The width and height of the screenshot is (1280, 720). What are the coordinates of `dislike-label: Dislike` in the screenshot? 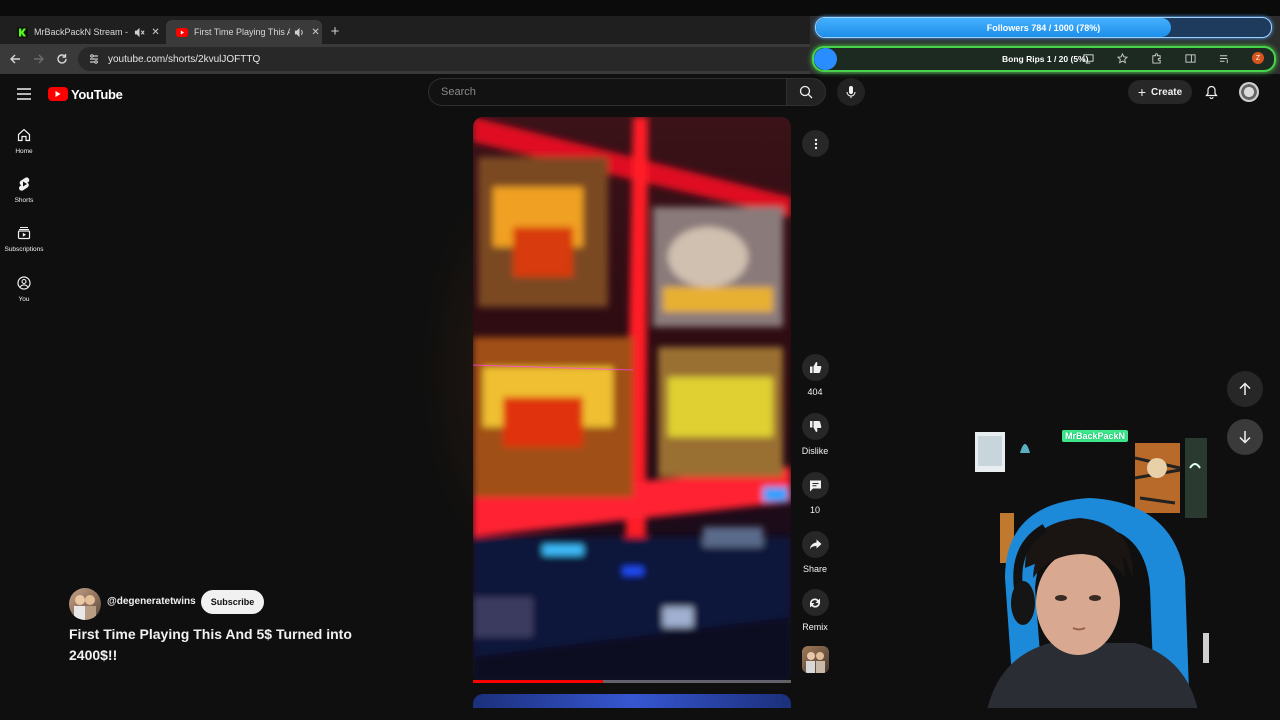 It's located at (815, 451).